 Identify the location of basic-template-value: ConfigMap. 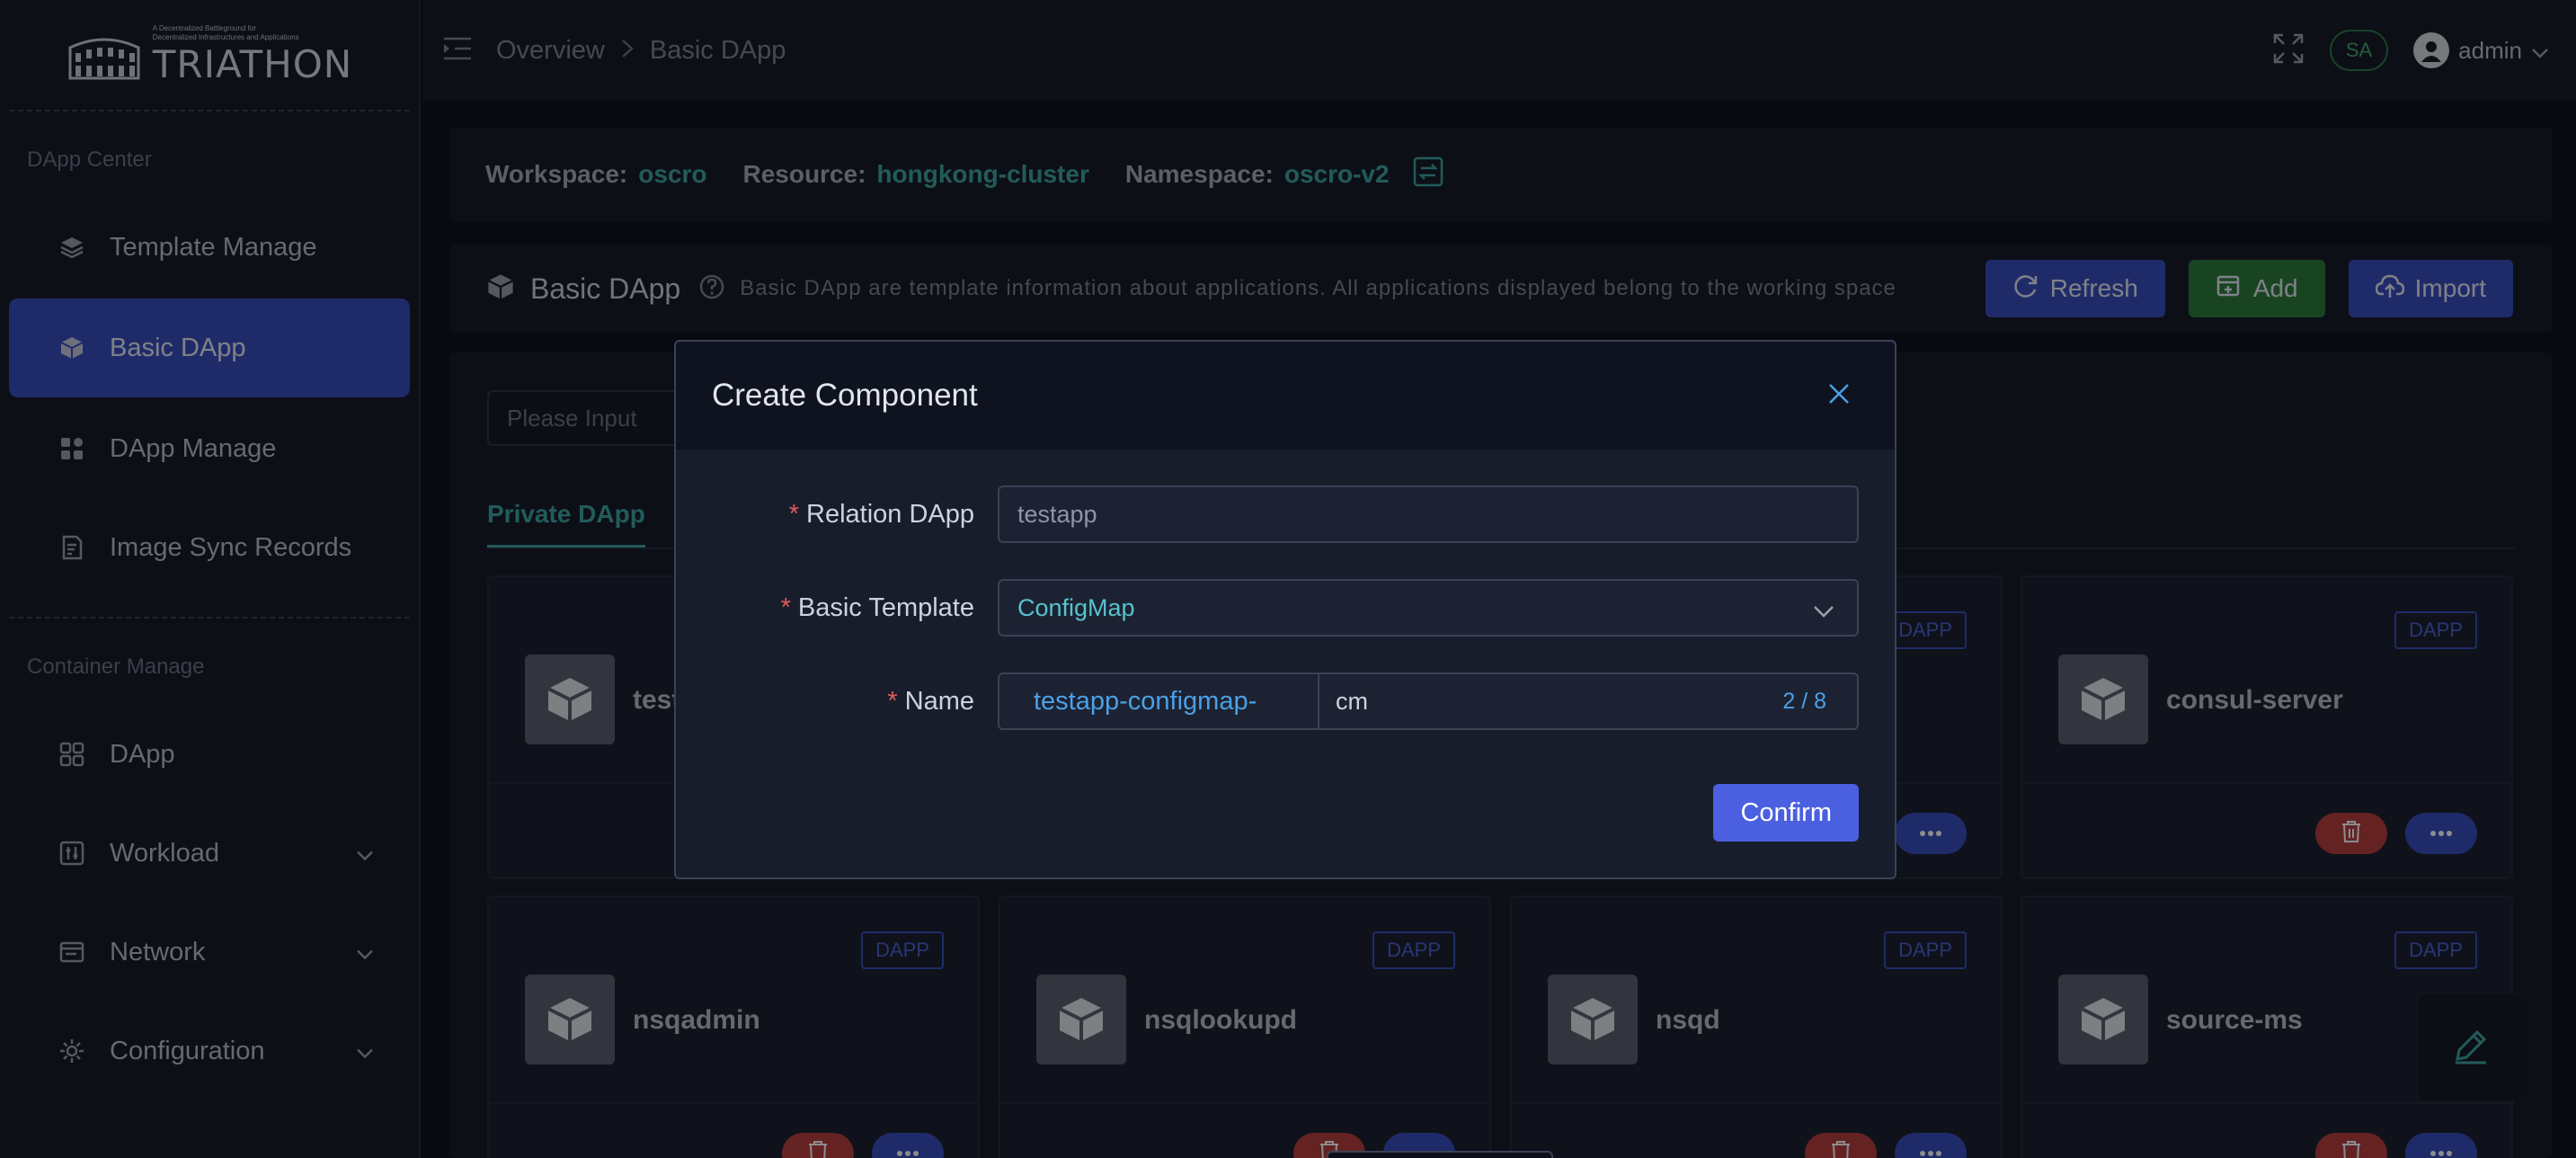
(1076, 607).